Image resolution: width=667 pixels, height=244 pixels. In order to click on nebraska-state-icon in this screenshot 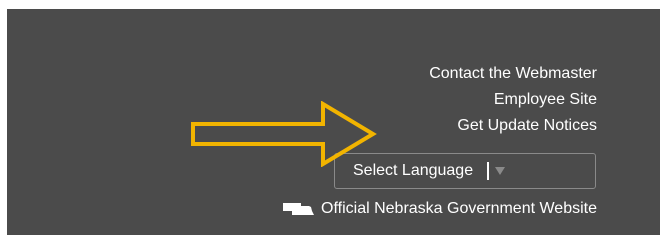, I will do `click(299, 209)`.